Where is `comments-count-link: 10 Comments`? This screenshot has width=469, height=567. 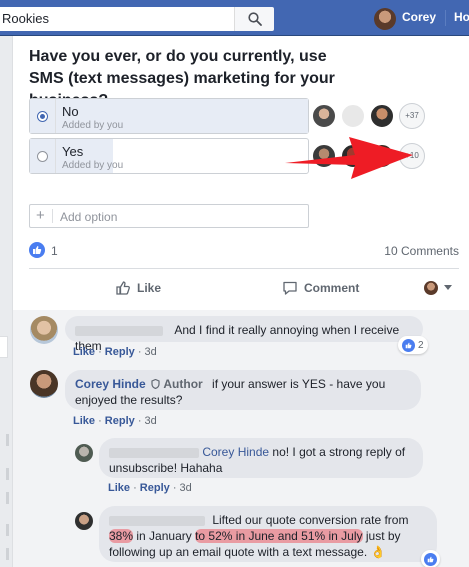
comments-count-link: 10 Comments is located at coordinates (421, 251).